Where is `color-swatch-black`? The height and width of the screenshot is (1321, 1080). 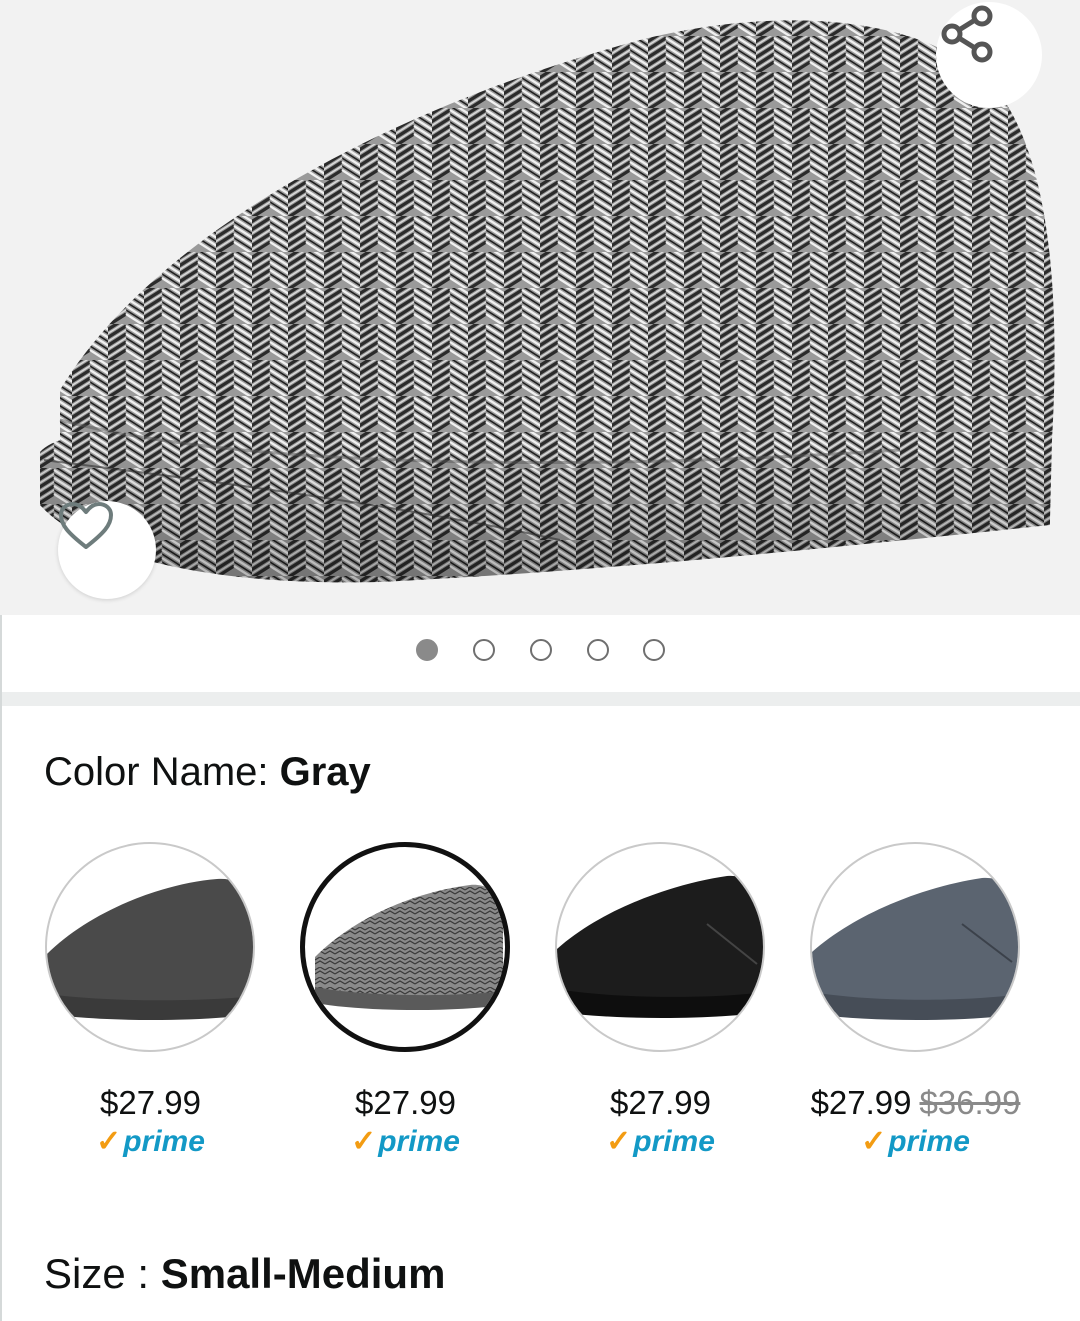 color-swatch-black is located at coordinates (660, 947).